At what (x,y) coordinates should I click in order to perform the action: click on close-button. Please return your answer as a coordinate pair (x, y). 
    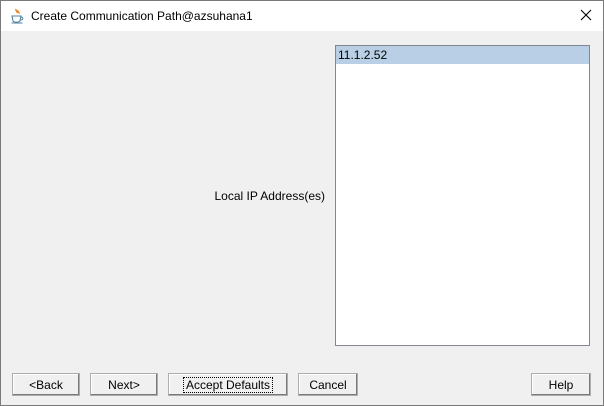
    Looking at the image, I should click on (586, 16).